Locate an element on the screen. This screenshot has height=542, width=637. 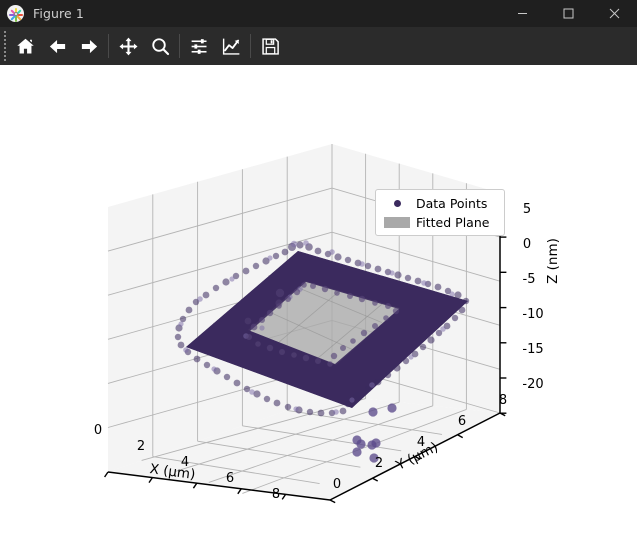
back-button is located at coordinates (57, 46).